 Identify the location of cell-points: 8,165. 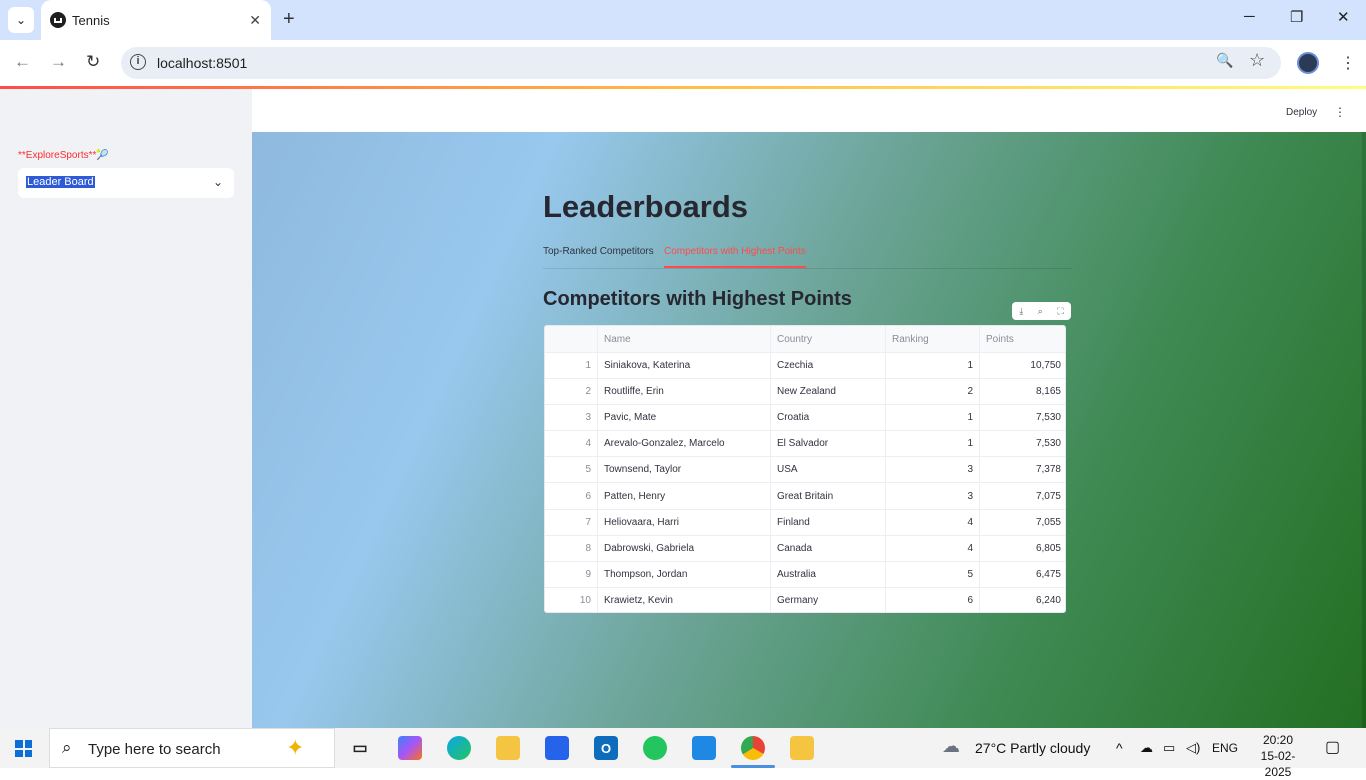
(1022, 391).